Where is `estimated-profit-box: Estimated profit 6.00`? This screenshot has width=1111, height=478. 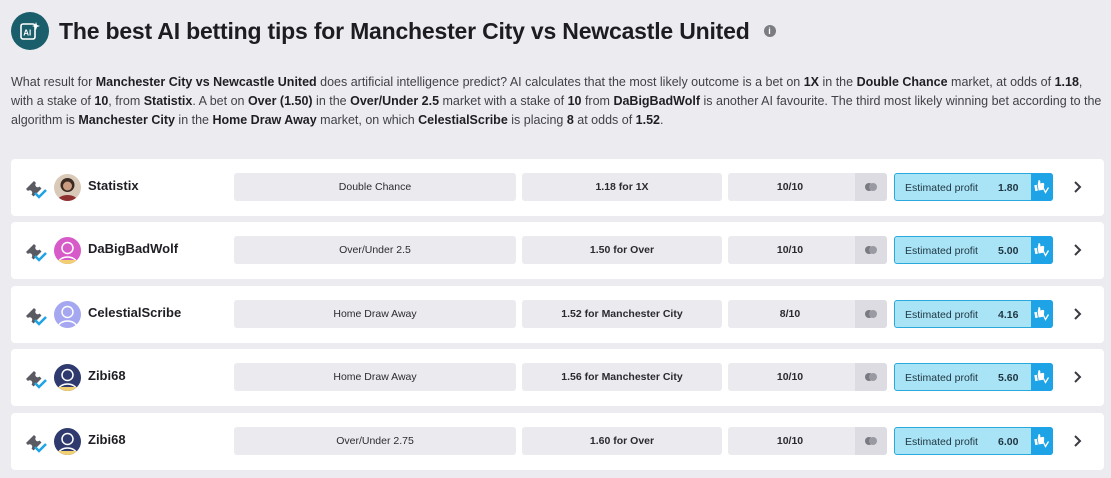 estimated-profit-box: Estimated profit 6.00 is located at coordinates (973, 441).